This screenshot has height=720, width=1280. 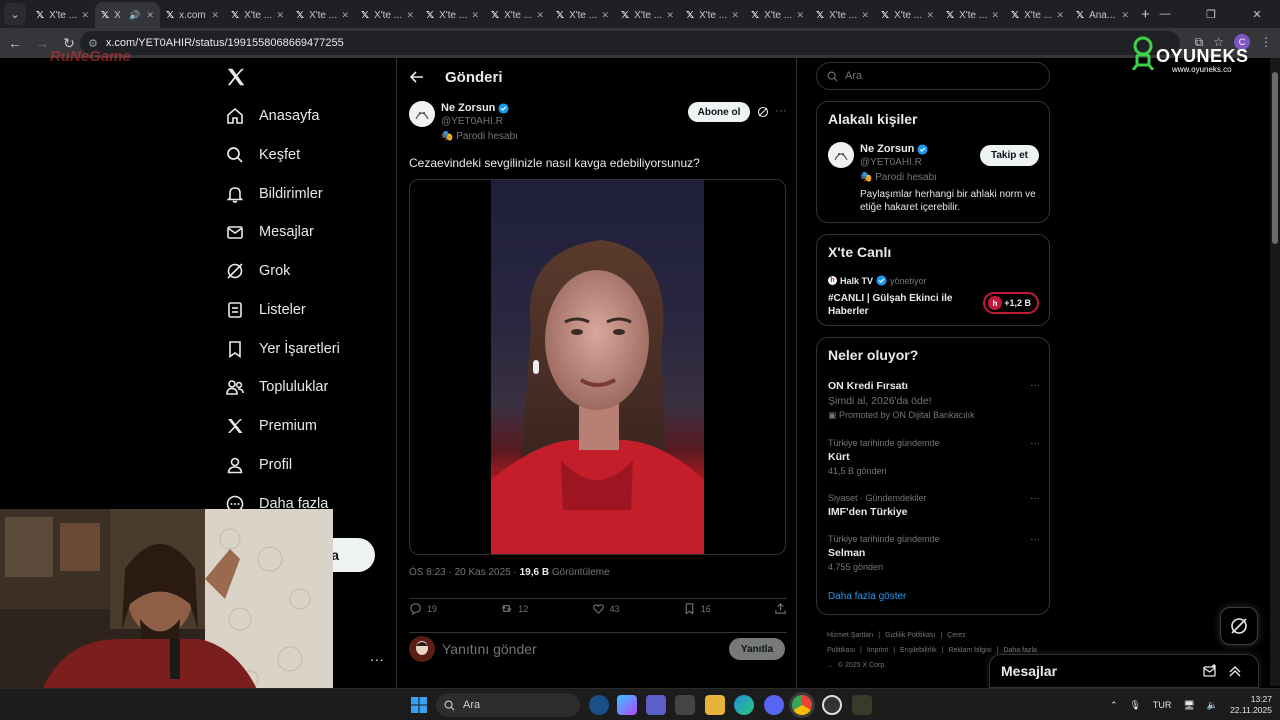 I want to click on edge-icon, so click(x=744, y=705).